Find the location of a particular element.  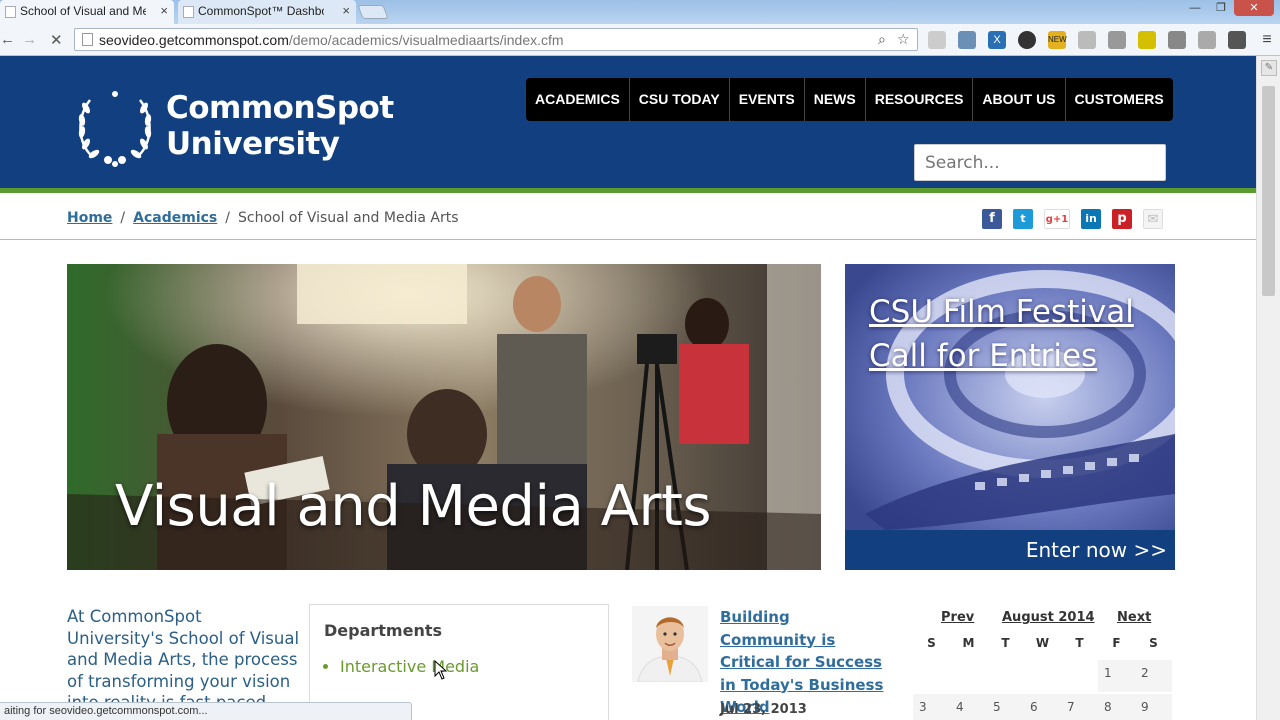

scrollbar-thumb is located at coordinates (1268, 191).